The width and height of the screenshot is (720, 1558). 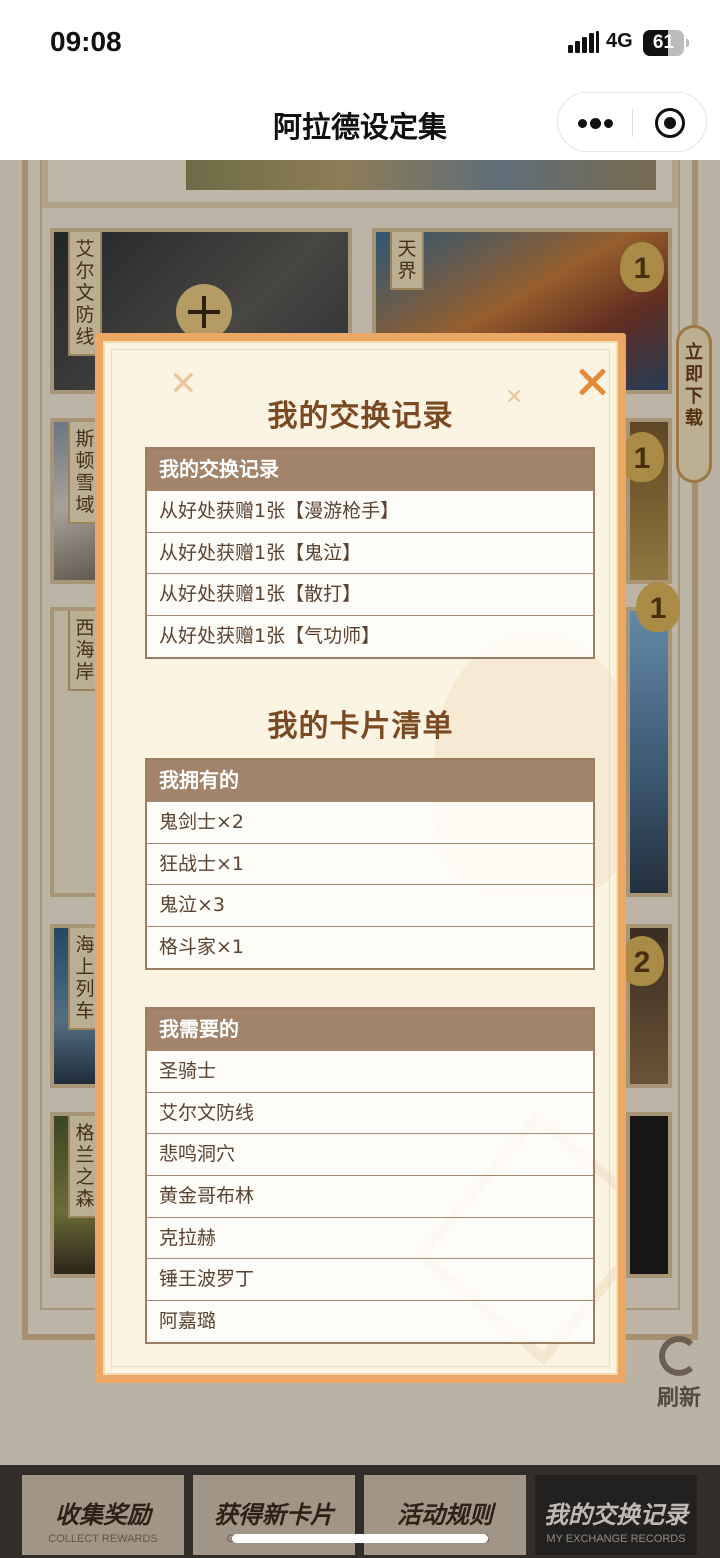 What do you see at coordinates (370, 822) in the screenshot?
I see `table-row: 鬼剑士×2` at bounding box center [370, 822].